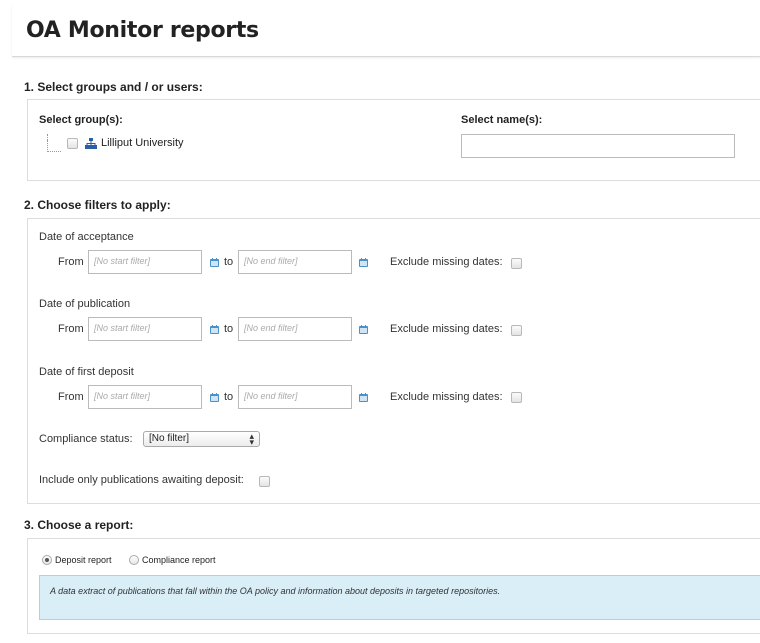  I want to click on awaiting-deposit-checkbox, so click(264, 481).